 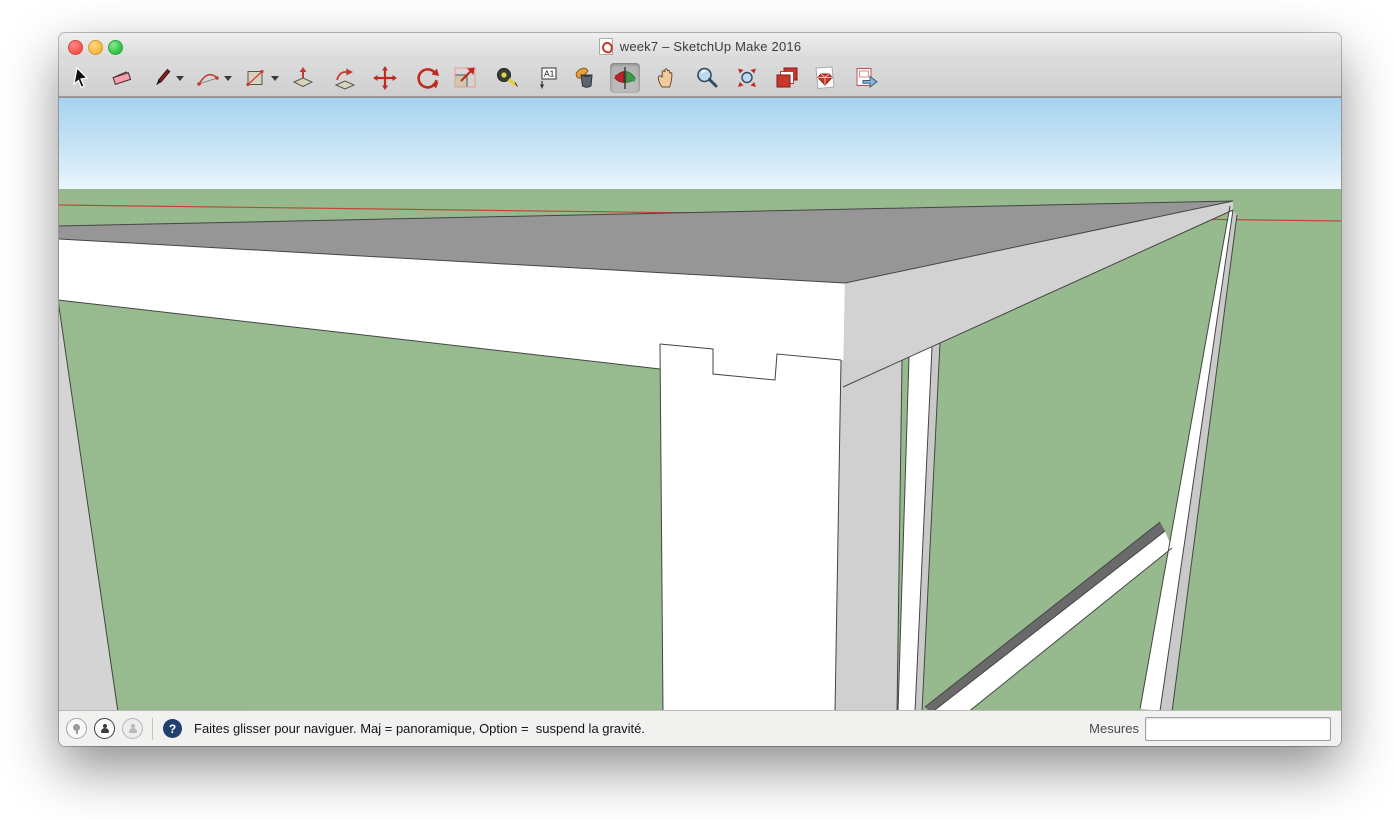 I want to click on zoom-extents-icon, so click(x=747, y=77).